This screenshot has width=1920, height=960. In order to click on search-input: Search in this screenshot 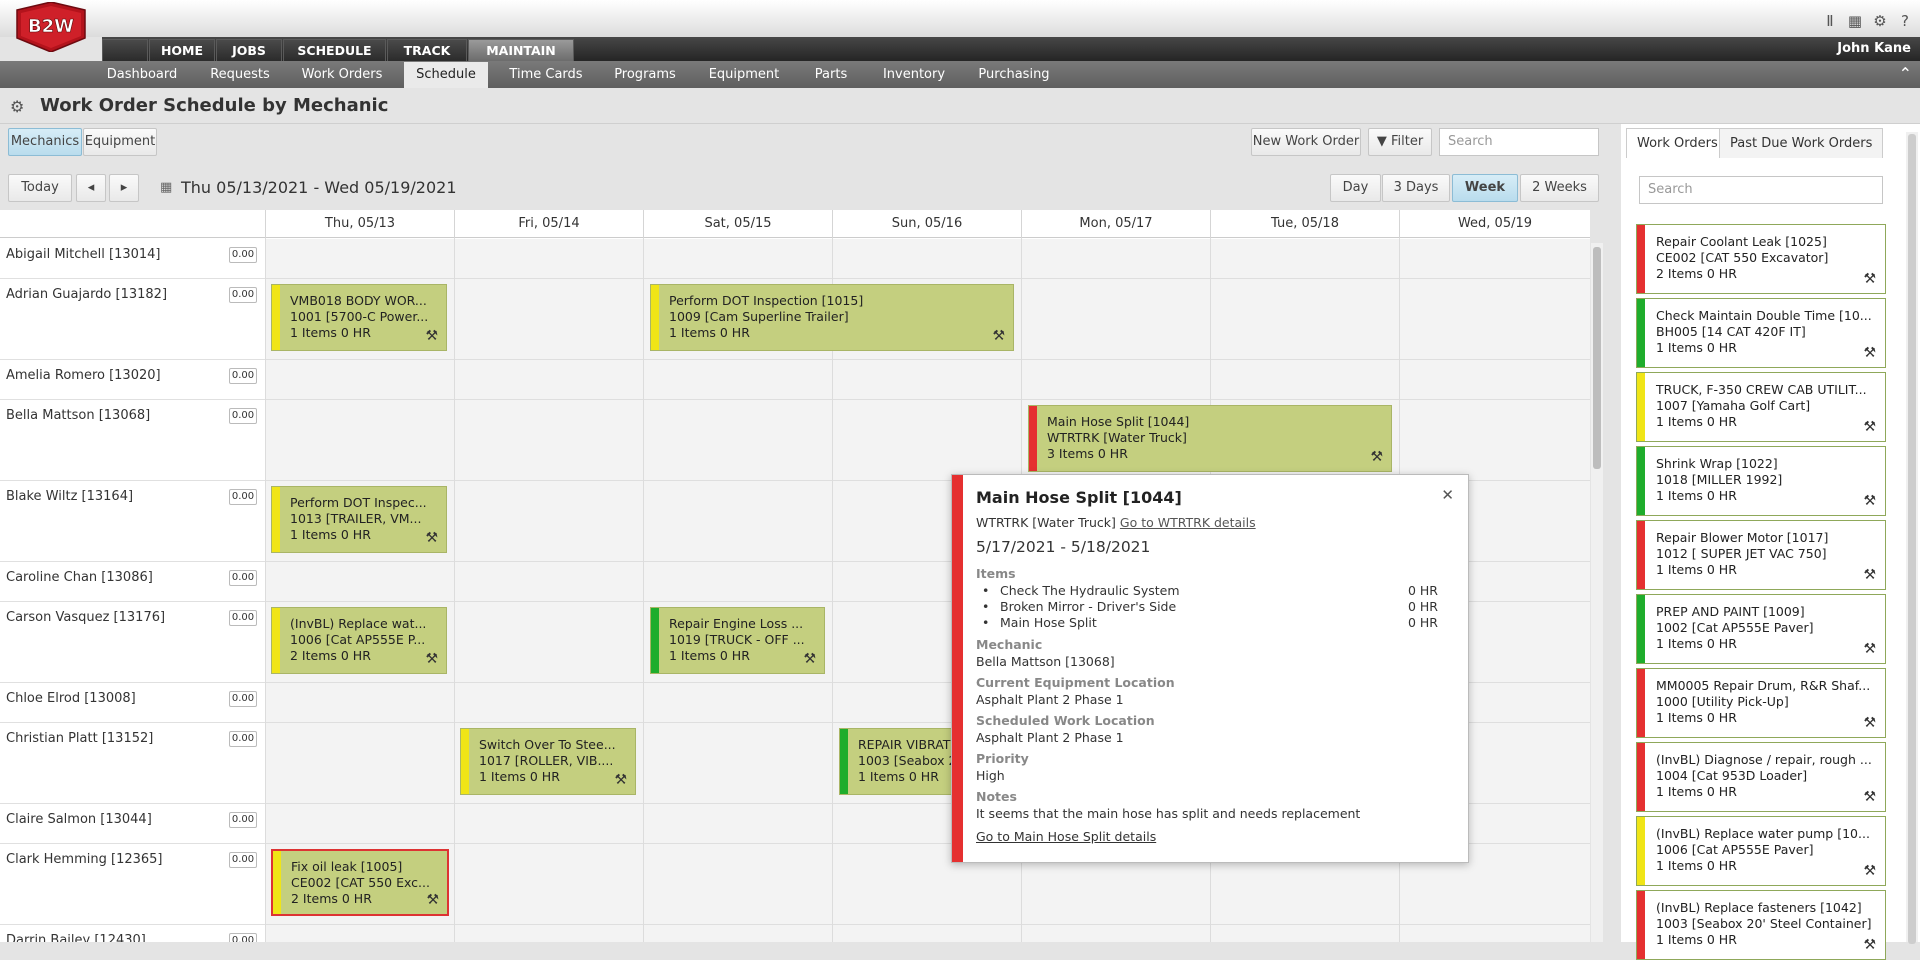, I will do `click(1519, 142)`.